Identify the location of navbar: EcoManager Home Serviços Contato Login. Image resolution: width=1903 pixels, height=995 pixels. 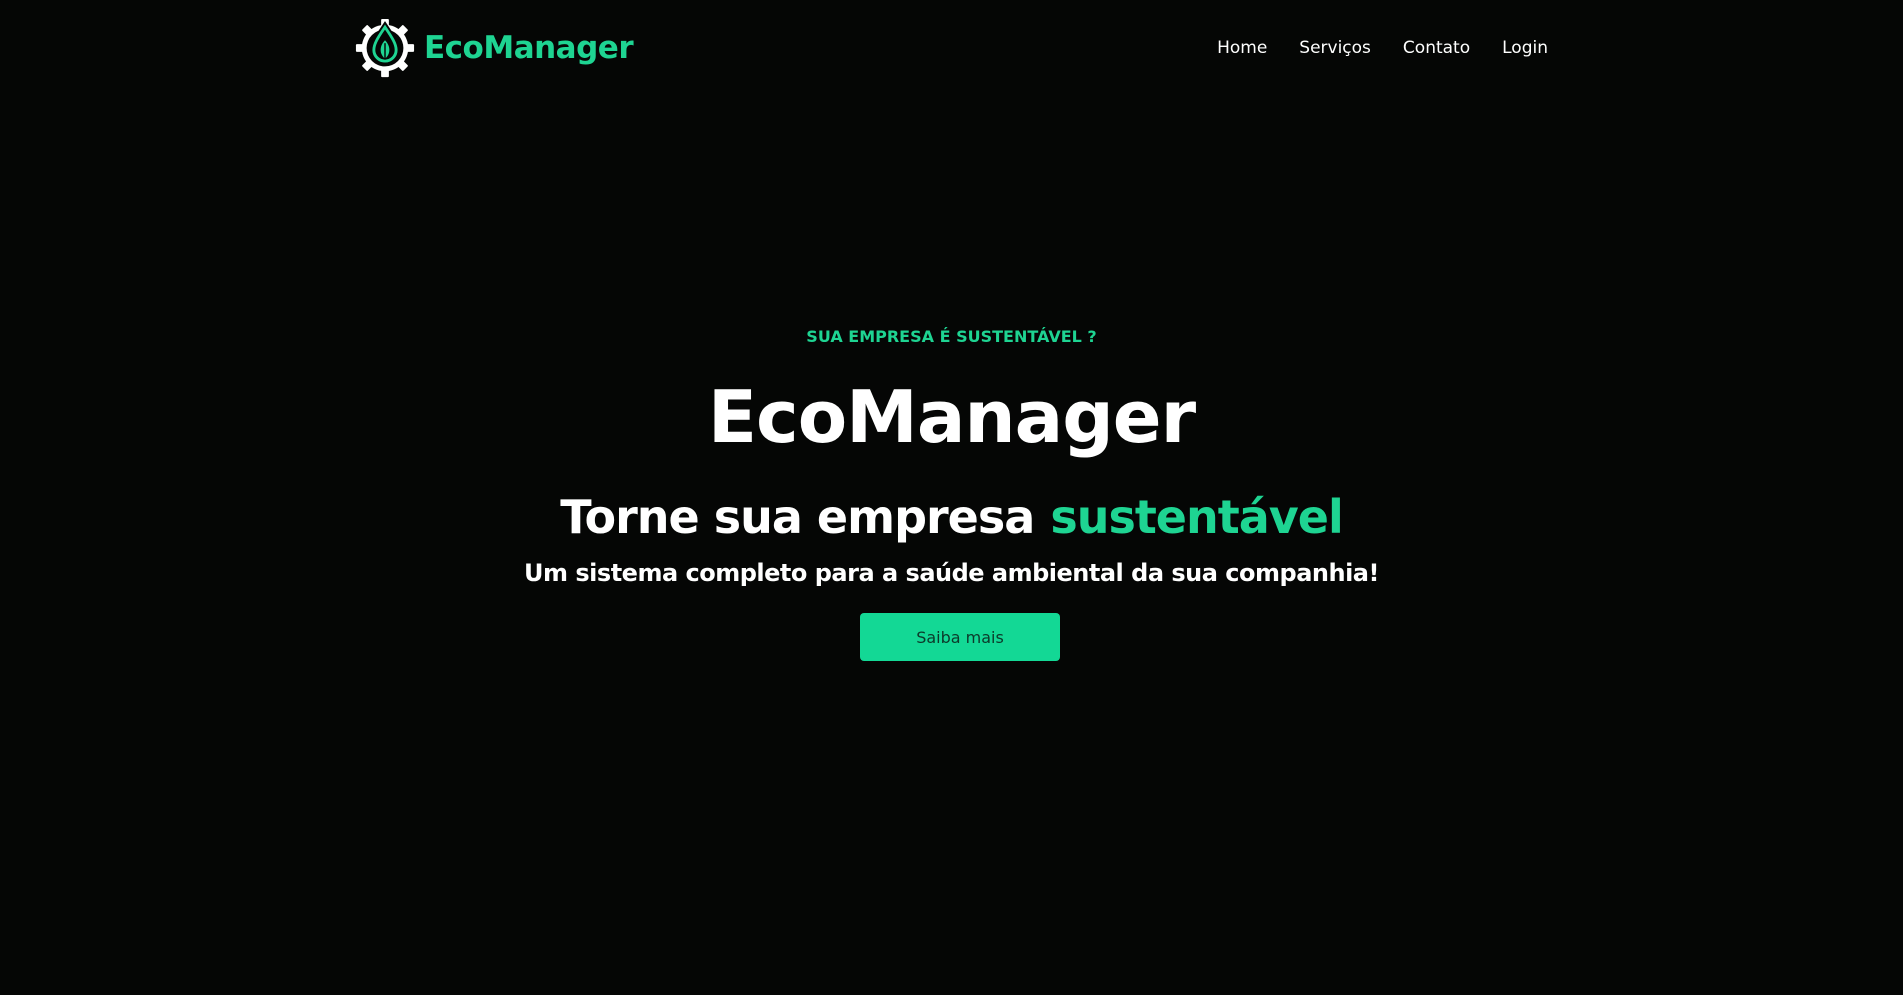
(951, 48).